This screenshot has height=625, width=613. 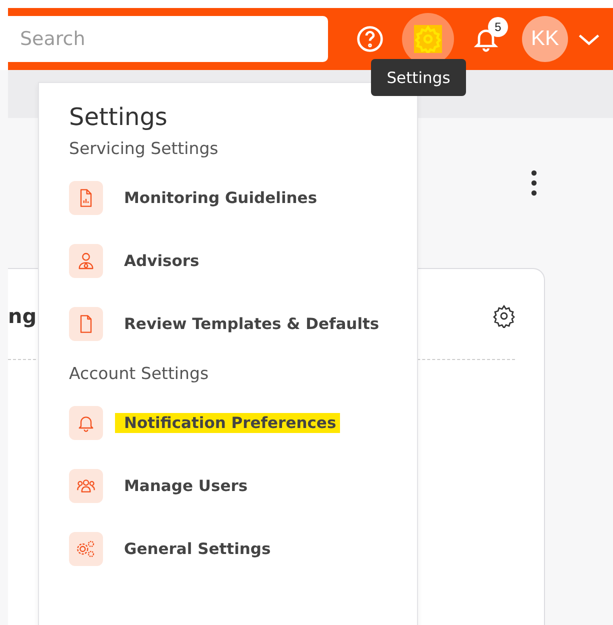 I want to click on gears-icon, so click(x=86, y=549).